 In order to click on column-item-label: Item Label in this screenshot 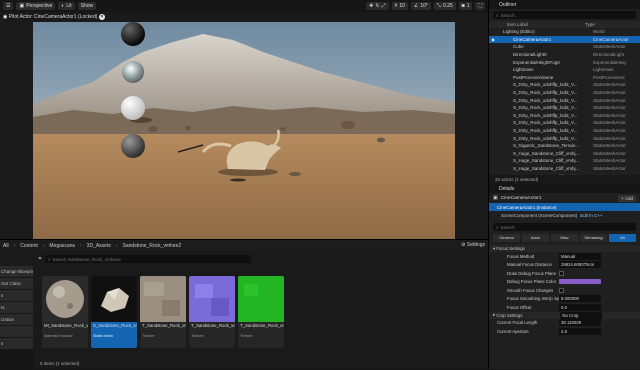, I will do `click(537, 24)`.